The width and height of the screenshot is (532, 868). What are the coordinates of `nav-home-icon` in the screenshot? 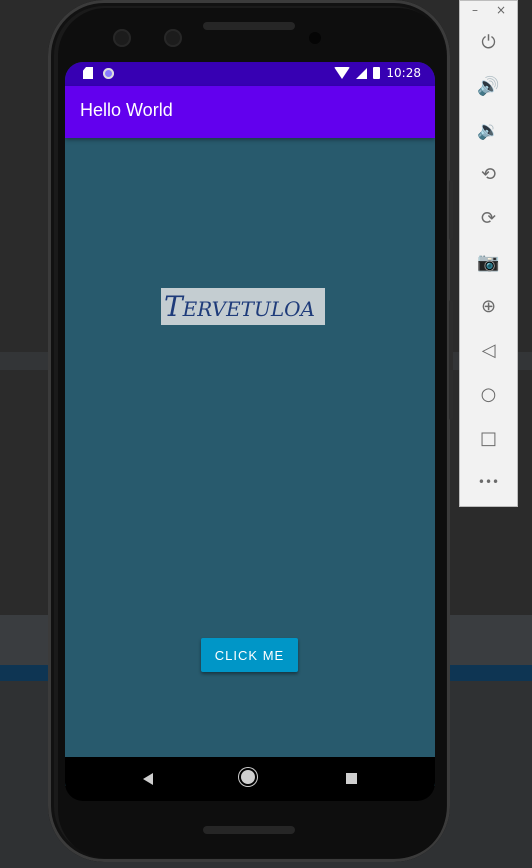 It's located at (248, 777).